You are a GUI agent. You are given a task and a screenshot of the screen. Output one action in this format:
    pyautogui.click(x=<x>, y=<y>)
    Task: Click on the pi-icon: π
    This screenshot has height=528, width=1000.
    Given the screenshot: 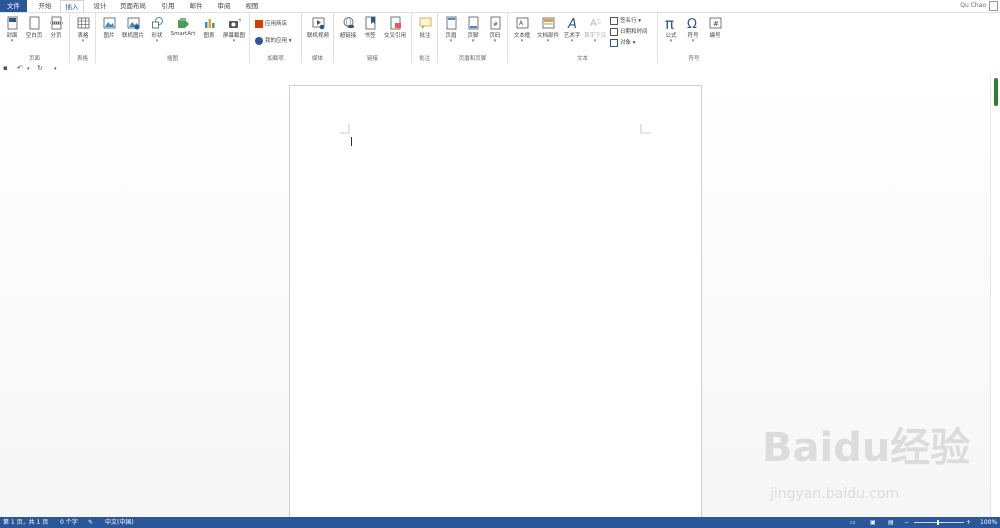 What is the action you would take?
    pyautogui.click(x=669, y=23)
    